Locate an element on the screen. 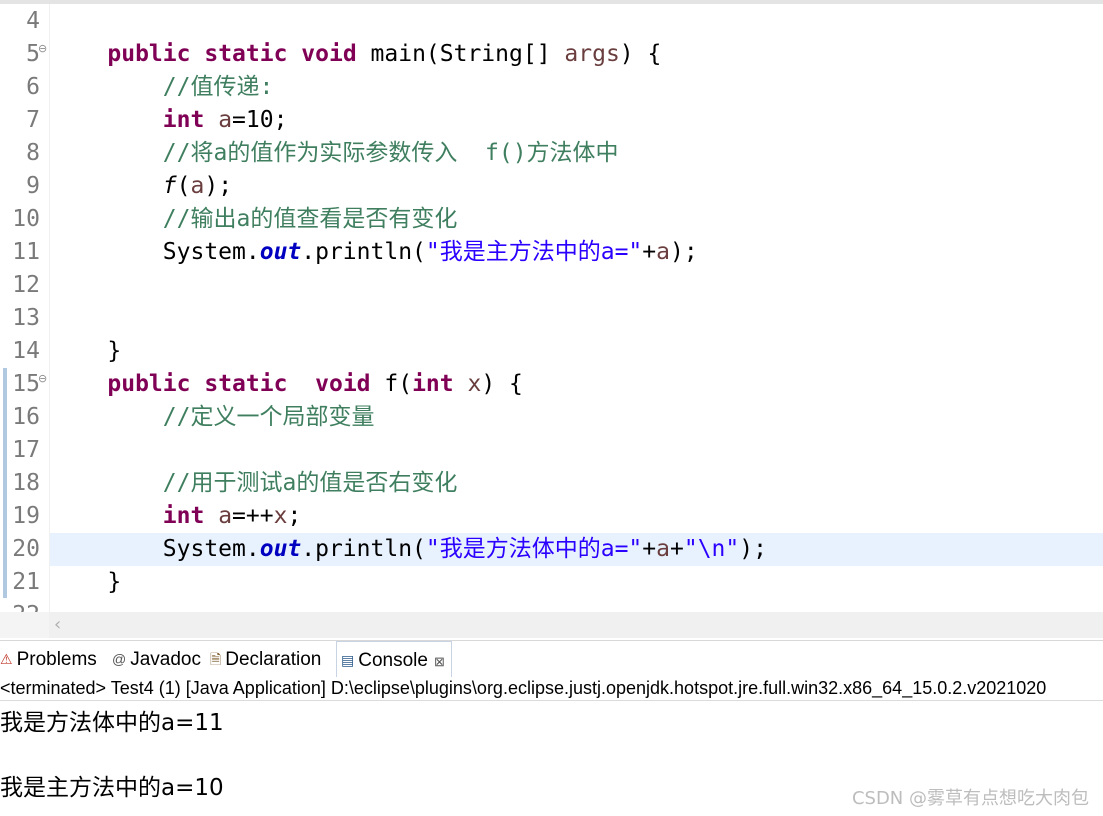 Image resolution: width=1103 pixels, height=816 pixels. code-line: 9 f(a); is located at coordinates (551, 186).